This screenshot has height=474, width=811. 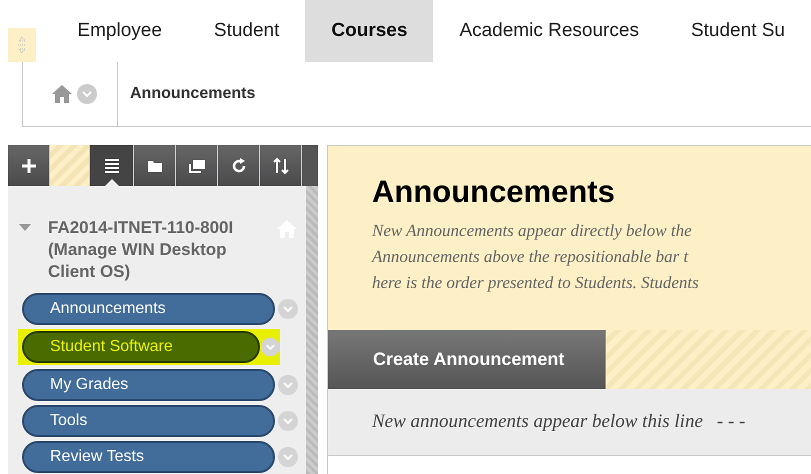 What do you see at coordinates (549, 31) in the screenshot?
I see `nav-tab: Academic Resources` at bounding box center [549, 31].